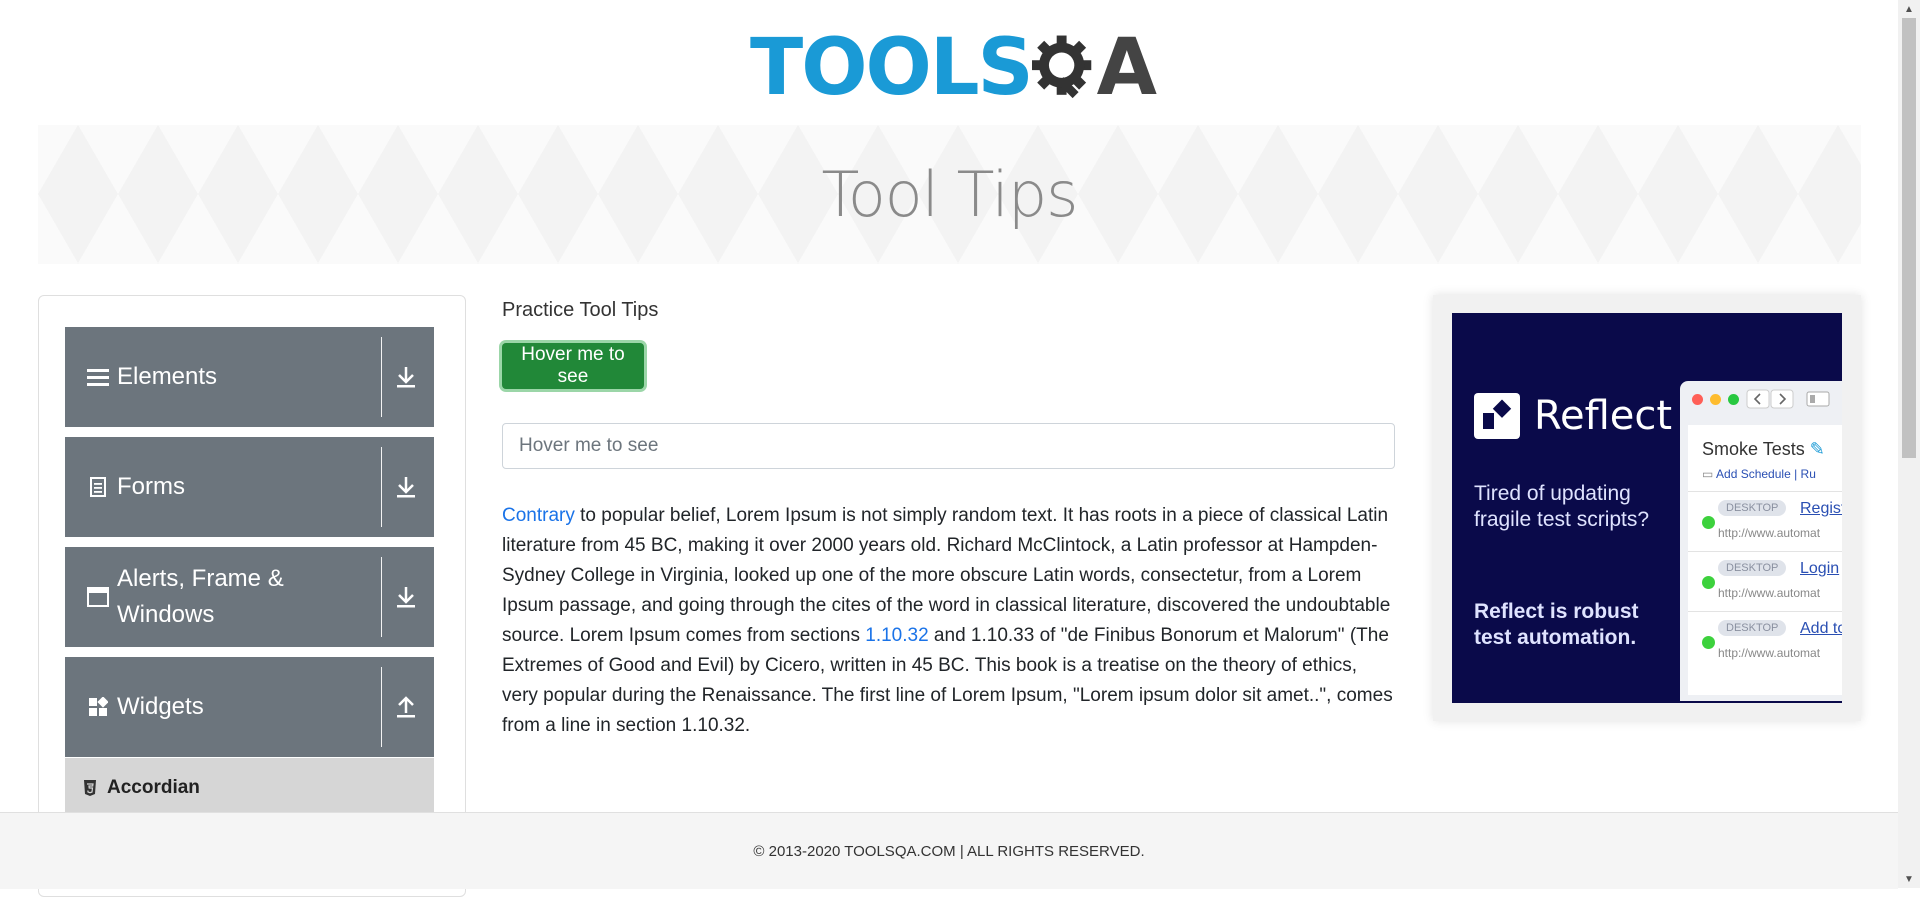 This screenshot has width=1920, height=897. What do you see at coordinates (1061, 67) in the screenshot?
I see `gear-magnifier-icon` at bounding box center [1061, 67].